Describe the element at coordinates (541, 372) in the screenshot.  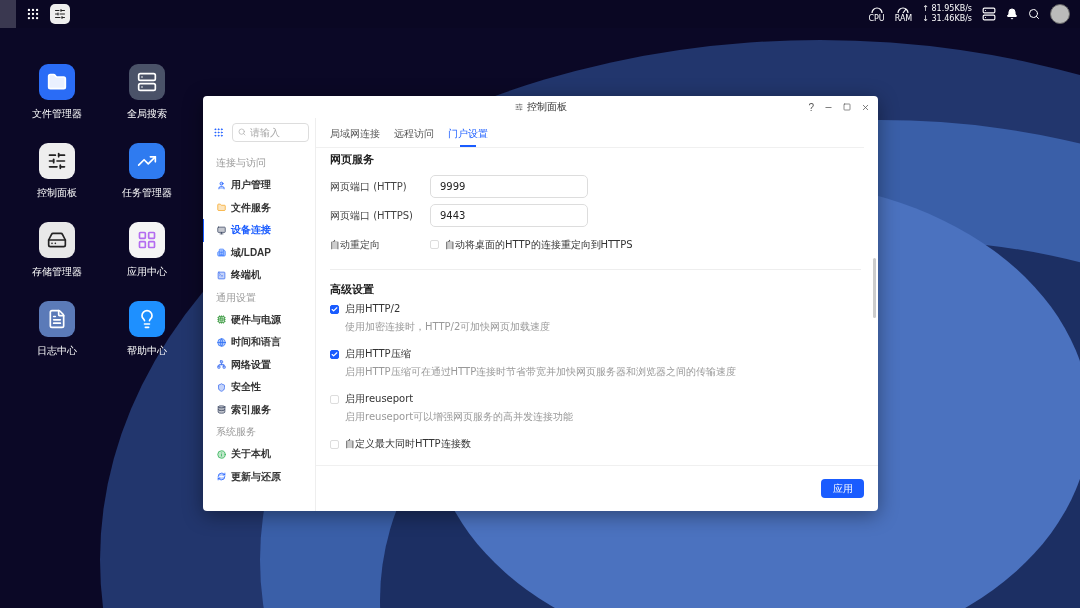
I see `option-description: 启用HTTP压缩可在通过HTTP连接时节省带宽并加快网页服务器和浏览器之间的传输速度` at that location.